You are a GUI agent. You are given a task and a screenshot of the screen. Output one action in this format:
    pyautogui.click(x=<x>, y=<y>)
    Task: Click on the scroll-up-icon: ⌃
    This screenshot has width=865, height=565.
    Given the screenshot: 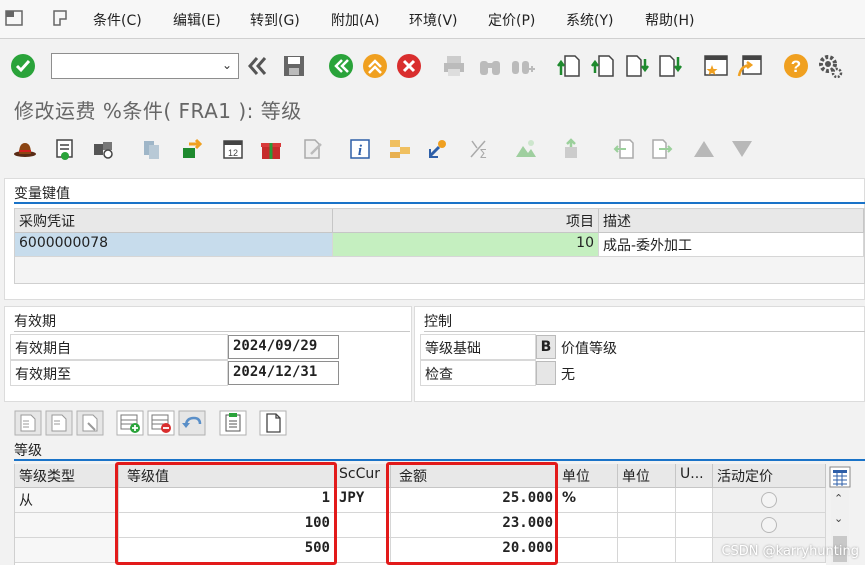 What is the action you would take?
    pyautogui.click(x=838, y=498)
    